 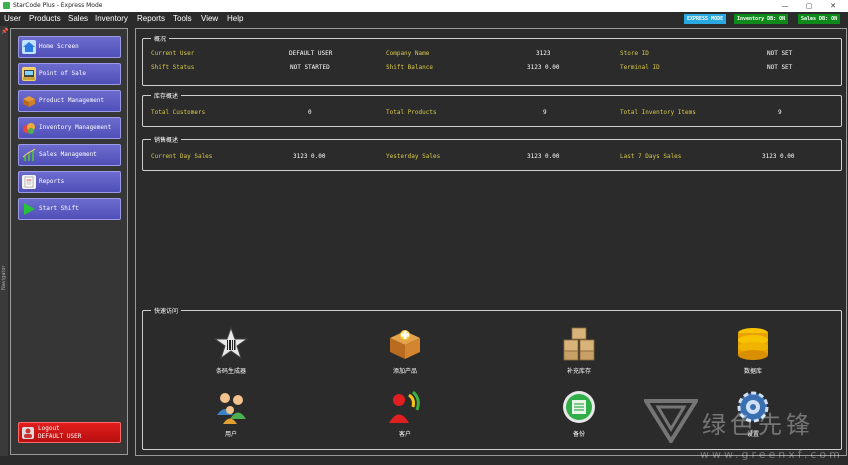 I want to click on yesterday-sales-label: Yesterday Sales, so click(x=413, y=156).